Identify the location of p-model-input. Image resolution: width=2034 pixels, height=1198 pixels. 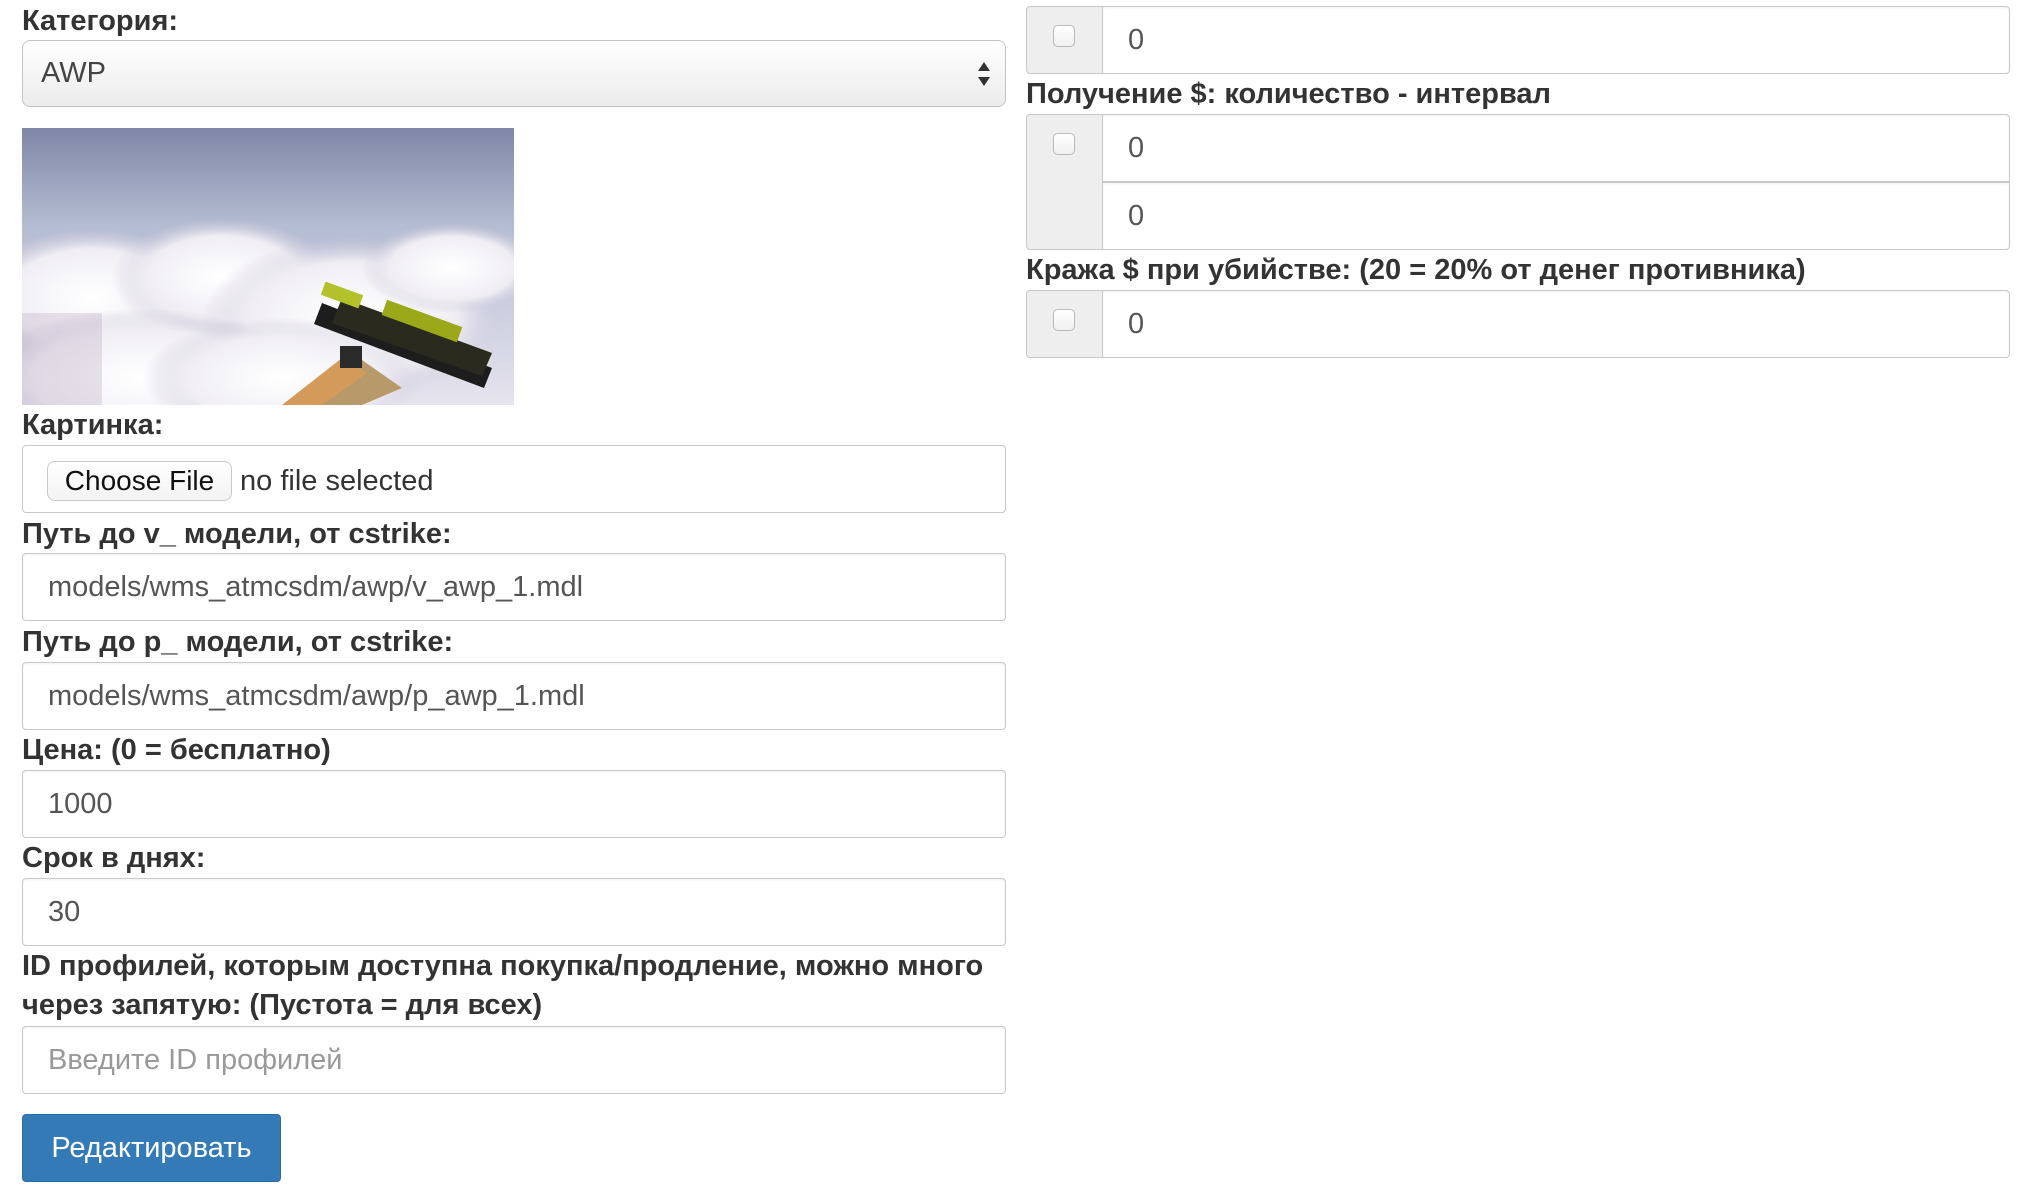
(514, 696).